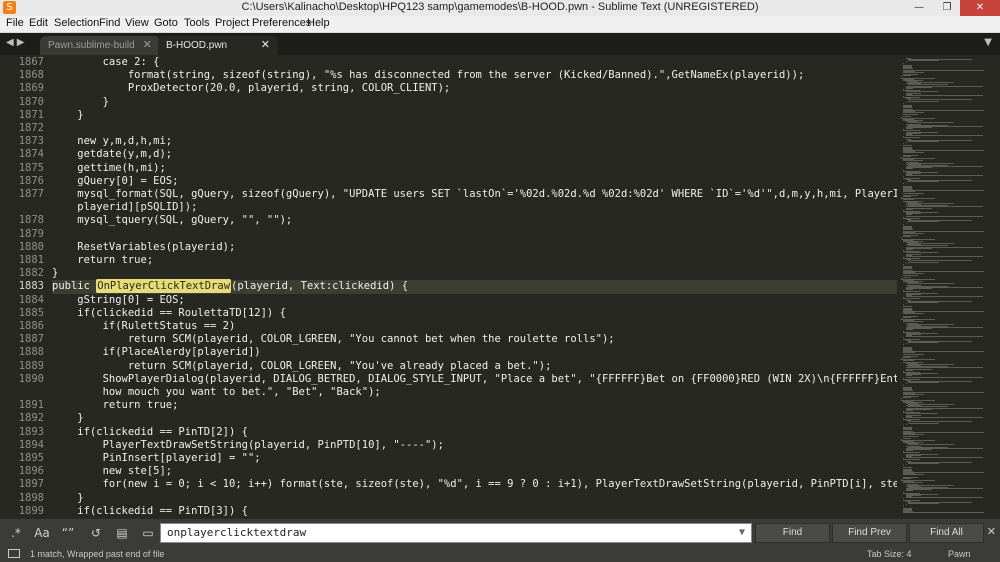 The image size is (1000, 562). I want to click on menu-preferences: Preferences, so click(281, 23).